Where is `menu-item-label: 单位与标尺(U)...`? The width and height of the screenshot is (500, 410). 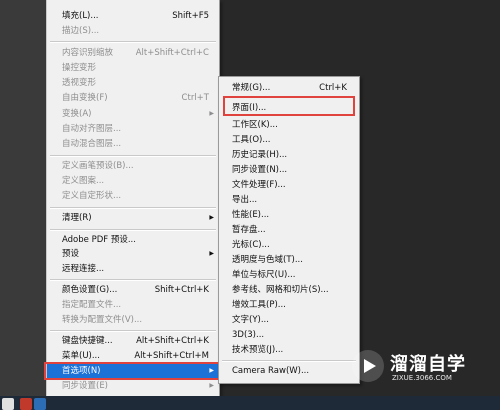 menu-item-label: 单位与标尺(U)... is located at coordinates (264, 275).